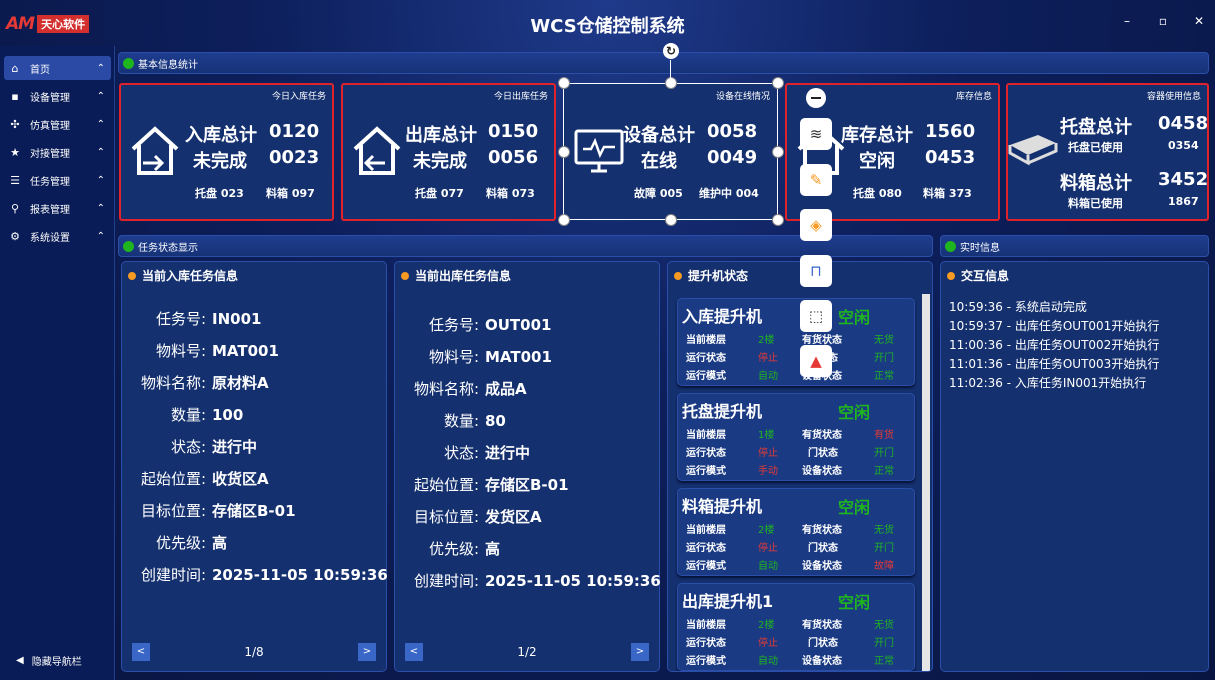  I want to click on minimize-icon: –, so click(1127, 21).